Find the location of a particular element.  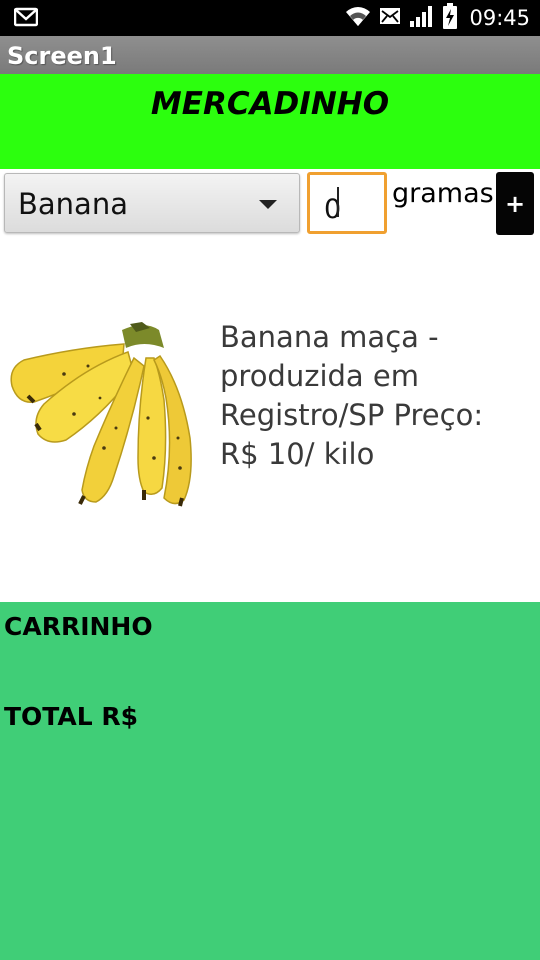

battery-charging-icon is located at coordinates (450, 18).